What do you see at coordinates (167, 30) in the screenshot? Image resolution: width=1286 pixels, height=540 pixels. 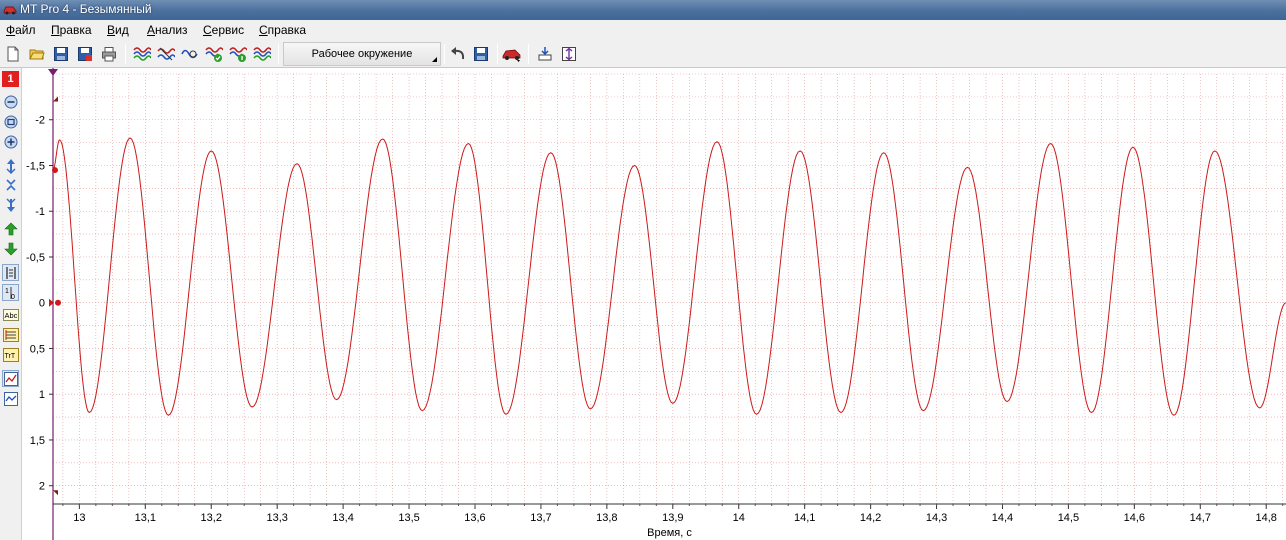 I see `menu-analysis: Анализ` at bounding box center [167, 30].